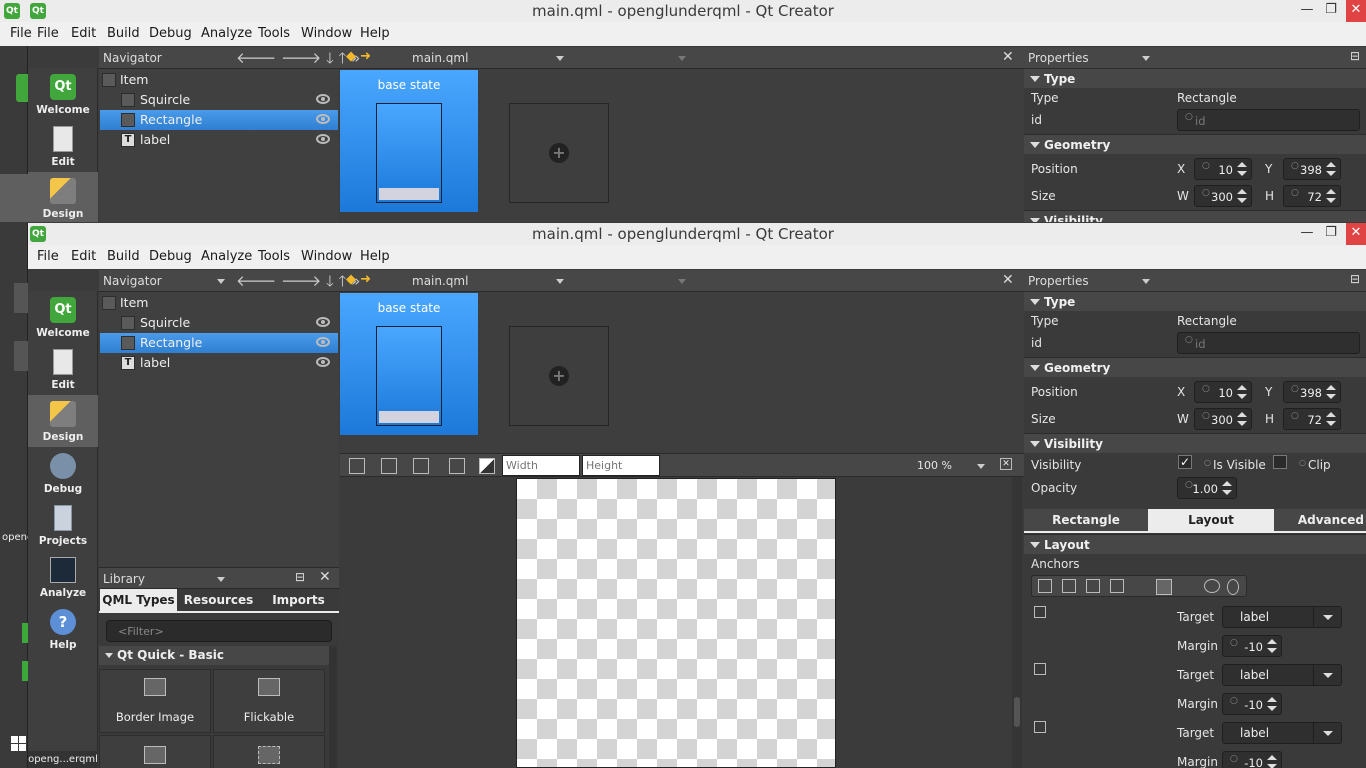 The image size is (1366, 768). Describe the element at coordinates (676, 623) in the screenshot. I see `design-canvas` at that location.